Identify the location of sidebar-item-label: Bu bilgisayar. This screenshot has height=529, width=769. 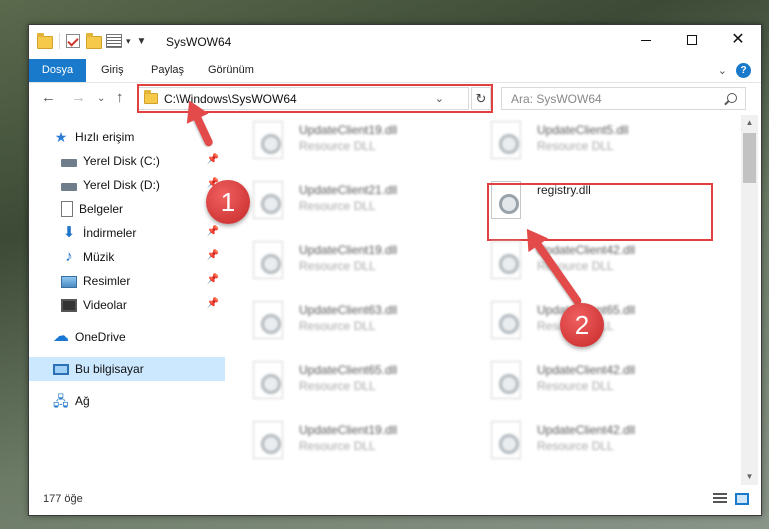
(109, 369).